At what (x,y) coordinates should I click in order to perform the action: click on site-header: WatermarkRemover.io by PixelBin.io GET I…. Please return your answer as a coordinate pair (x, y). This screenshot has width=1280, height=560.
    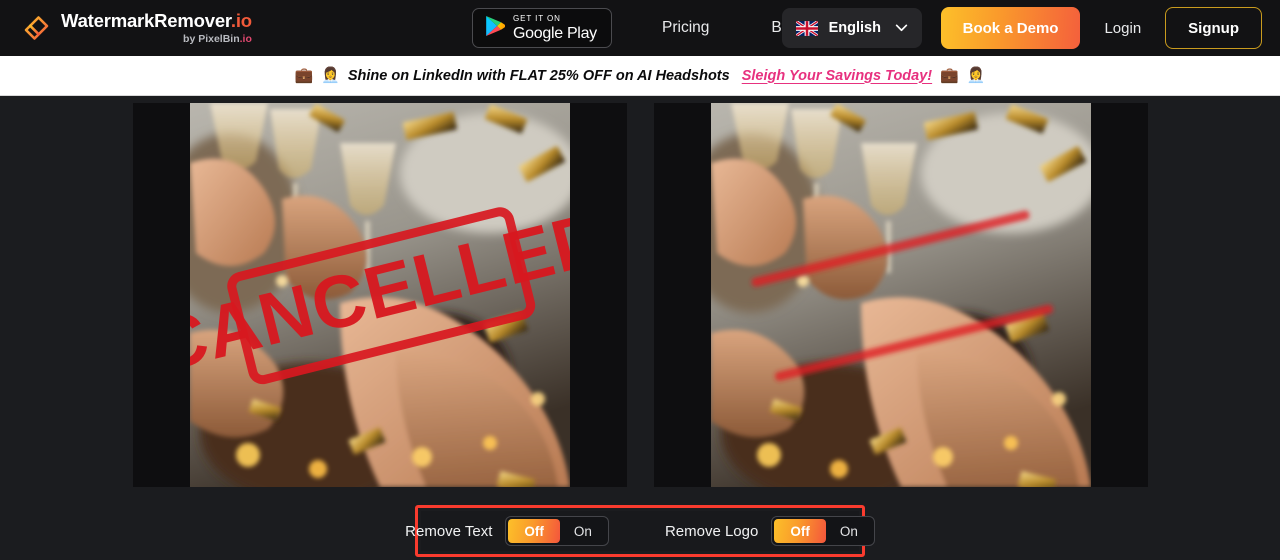
    Looking at the image, I should click on (640, 28).